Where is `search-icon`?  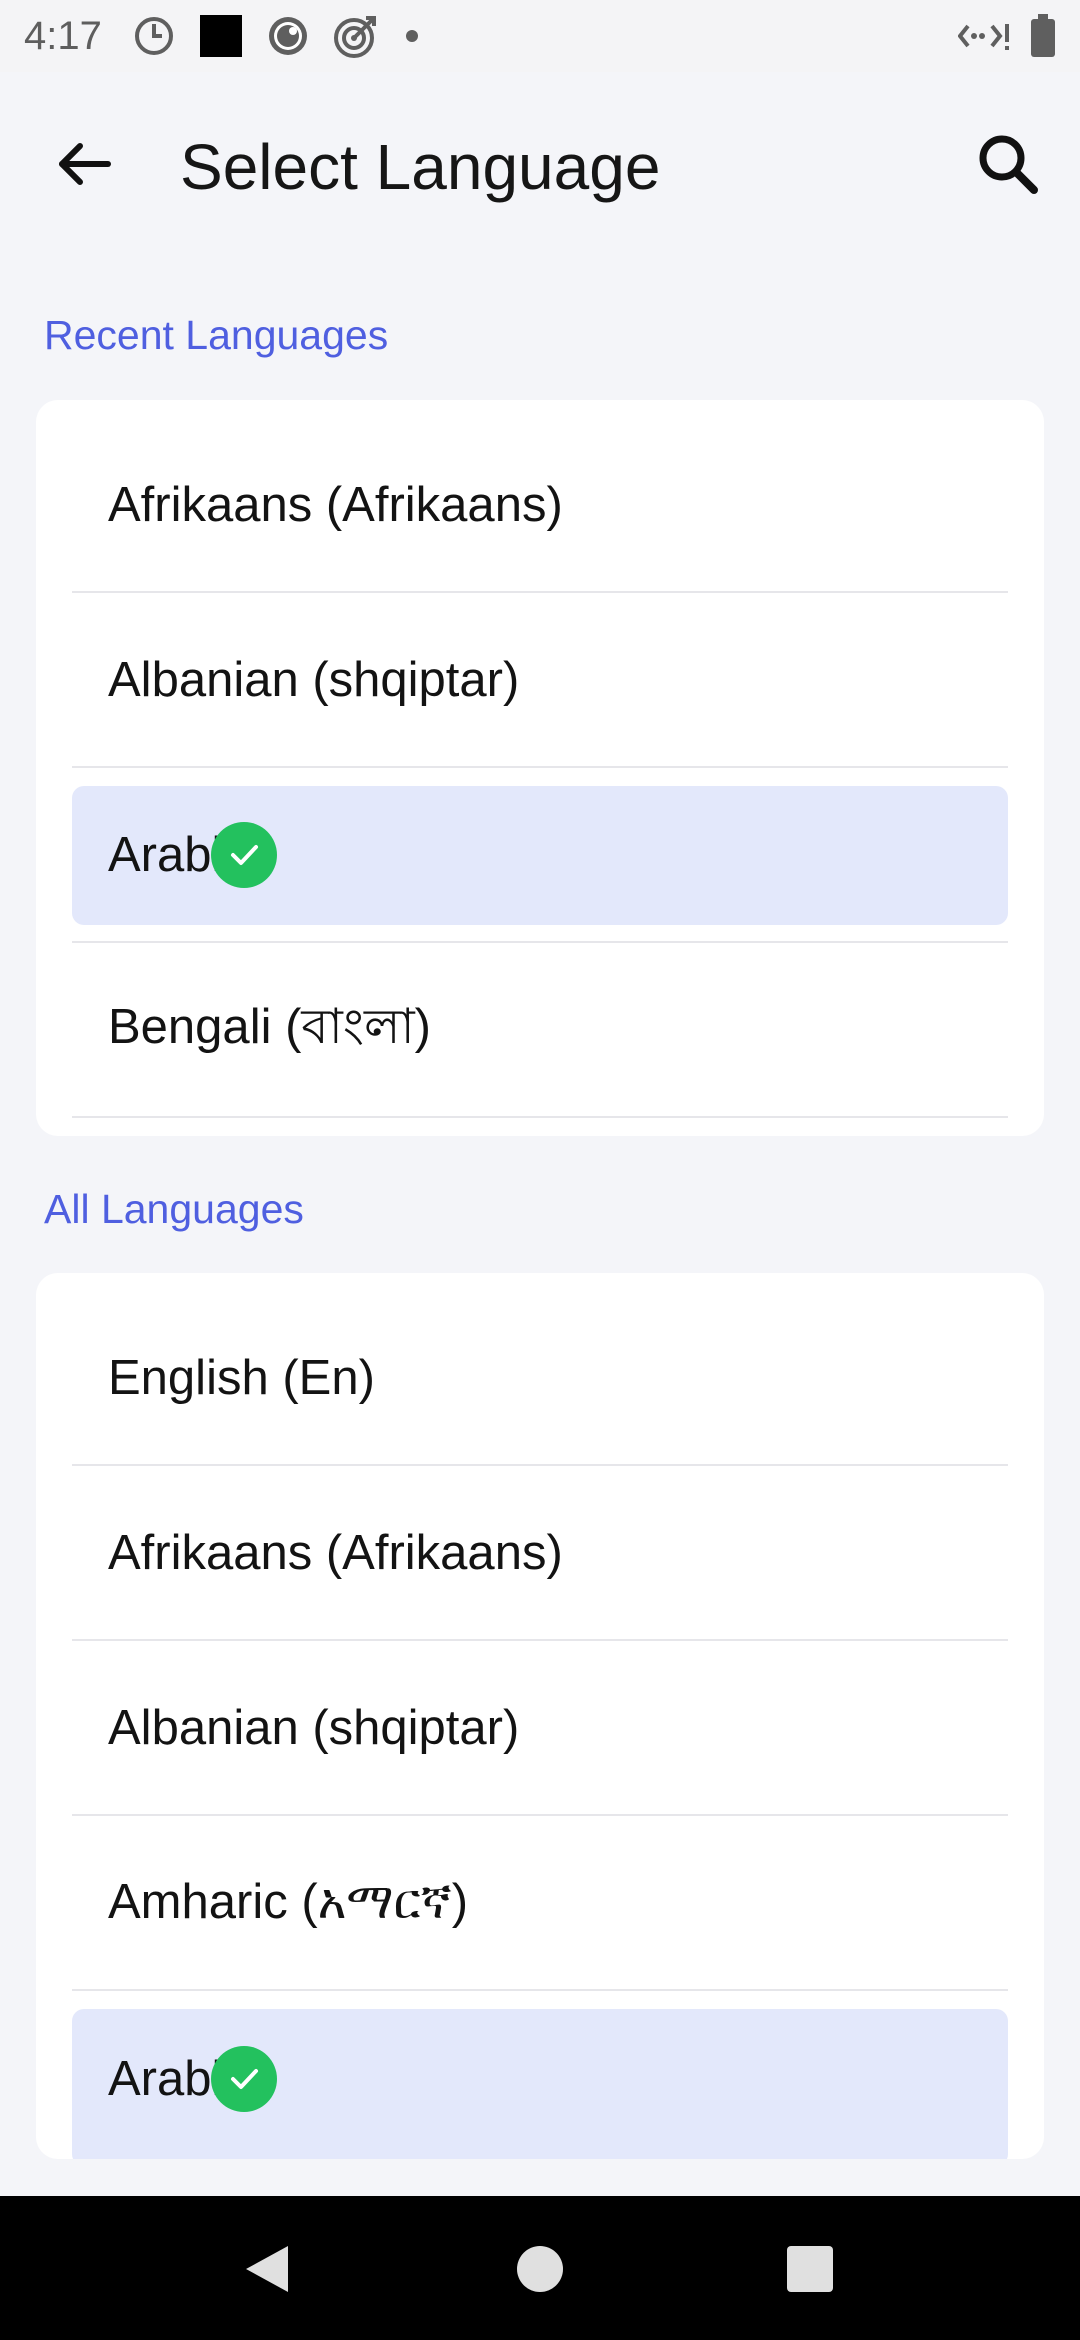 search-icon is located at coordinates (1008, 164).